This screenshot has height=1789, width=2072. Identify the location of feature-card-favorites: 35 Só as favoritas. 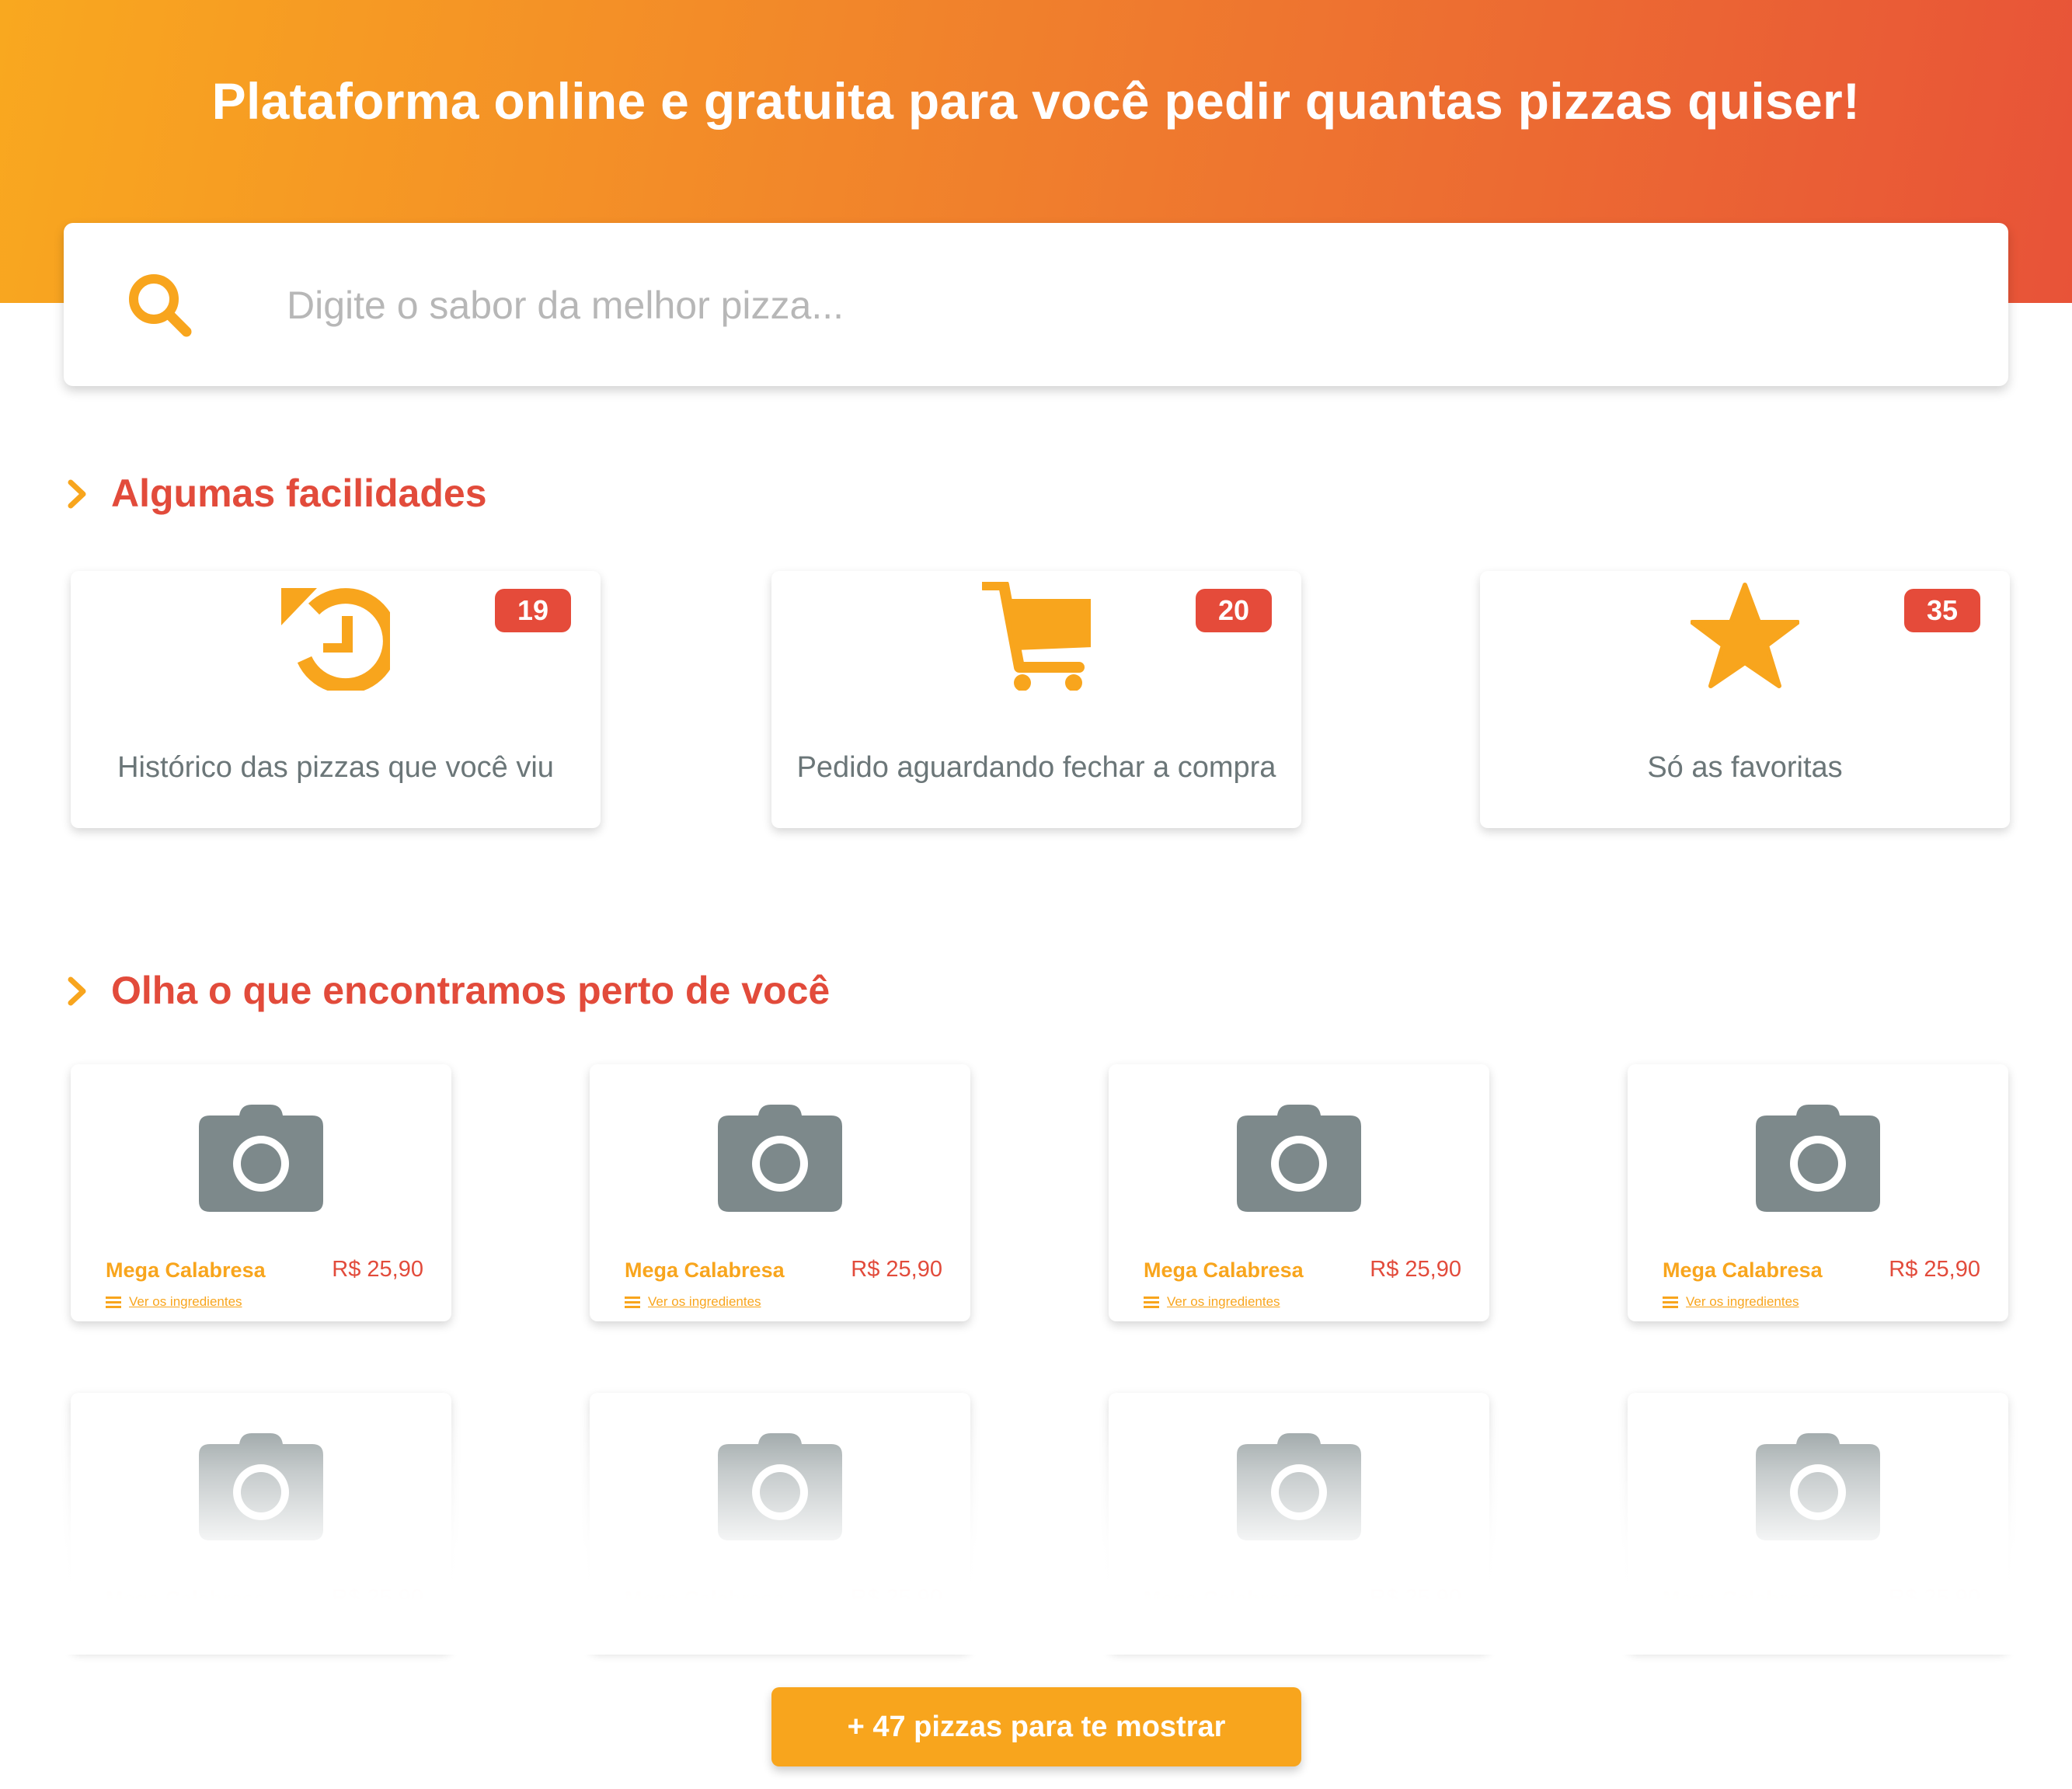
(1745, 700).